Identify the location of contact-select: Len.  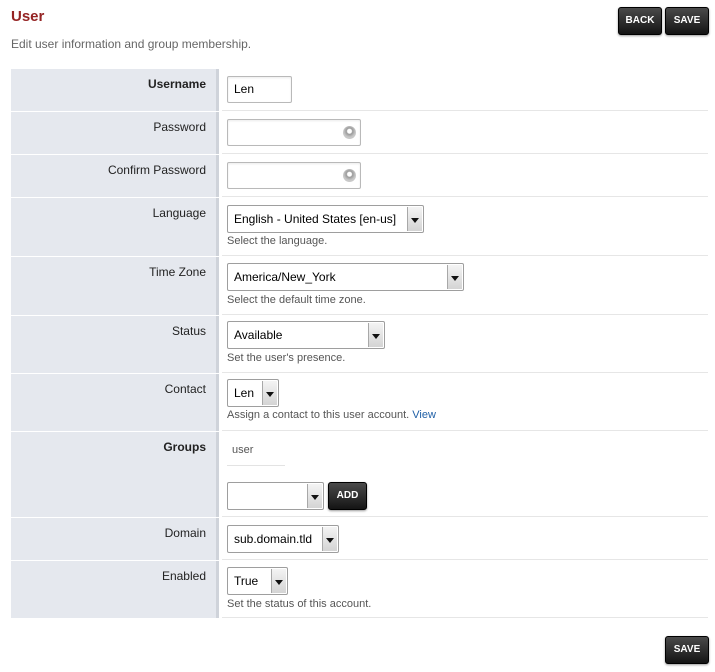
(253, 393).